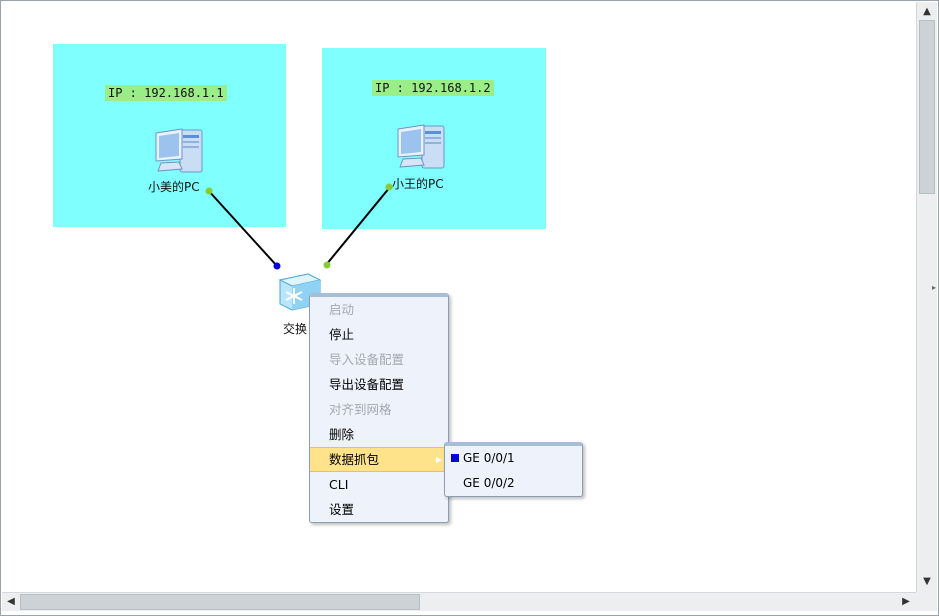  Describe the element at coordinates (489, 483) in the screenshot. I see `submenu-item-ge002-label: GE 0/0/2` at that location.